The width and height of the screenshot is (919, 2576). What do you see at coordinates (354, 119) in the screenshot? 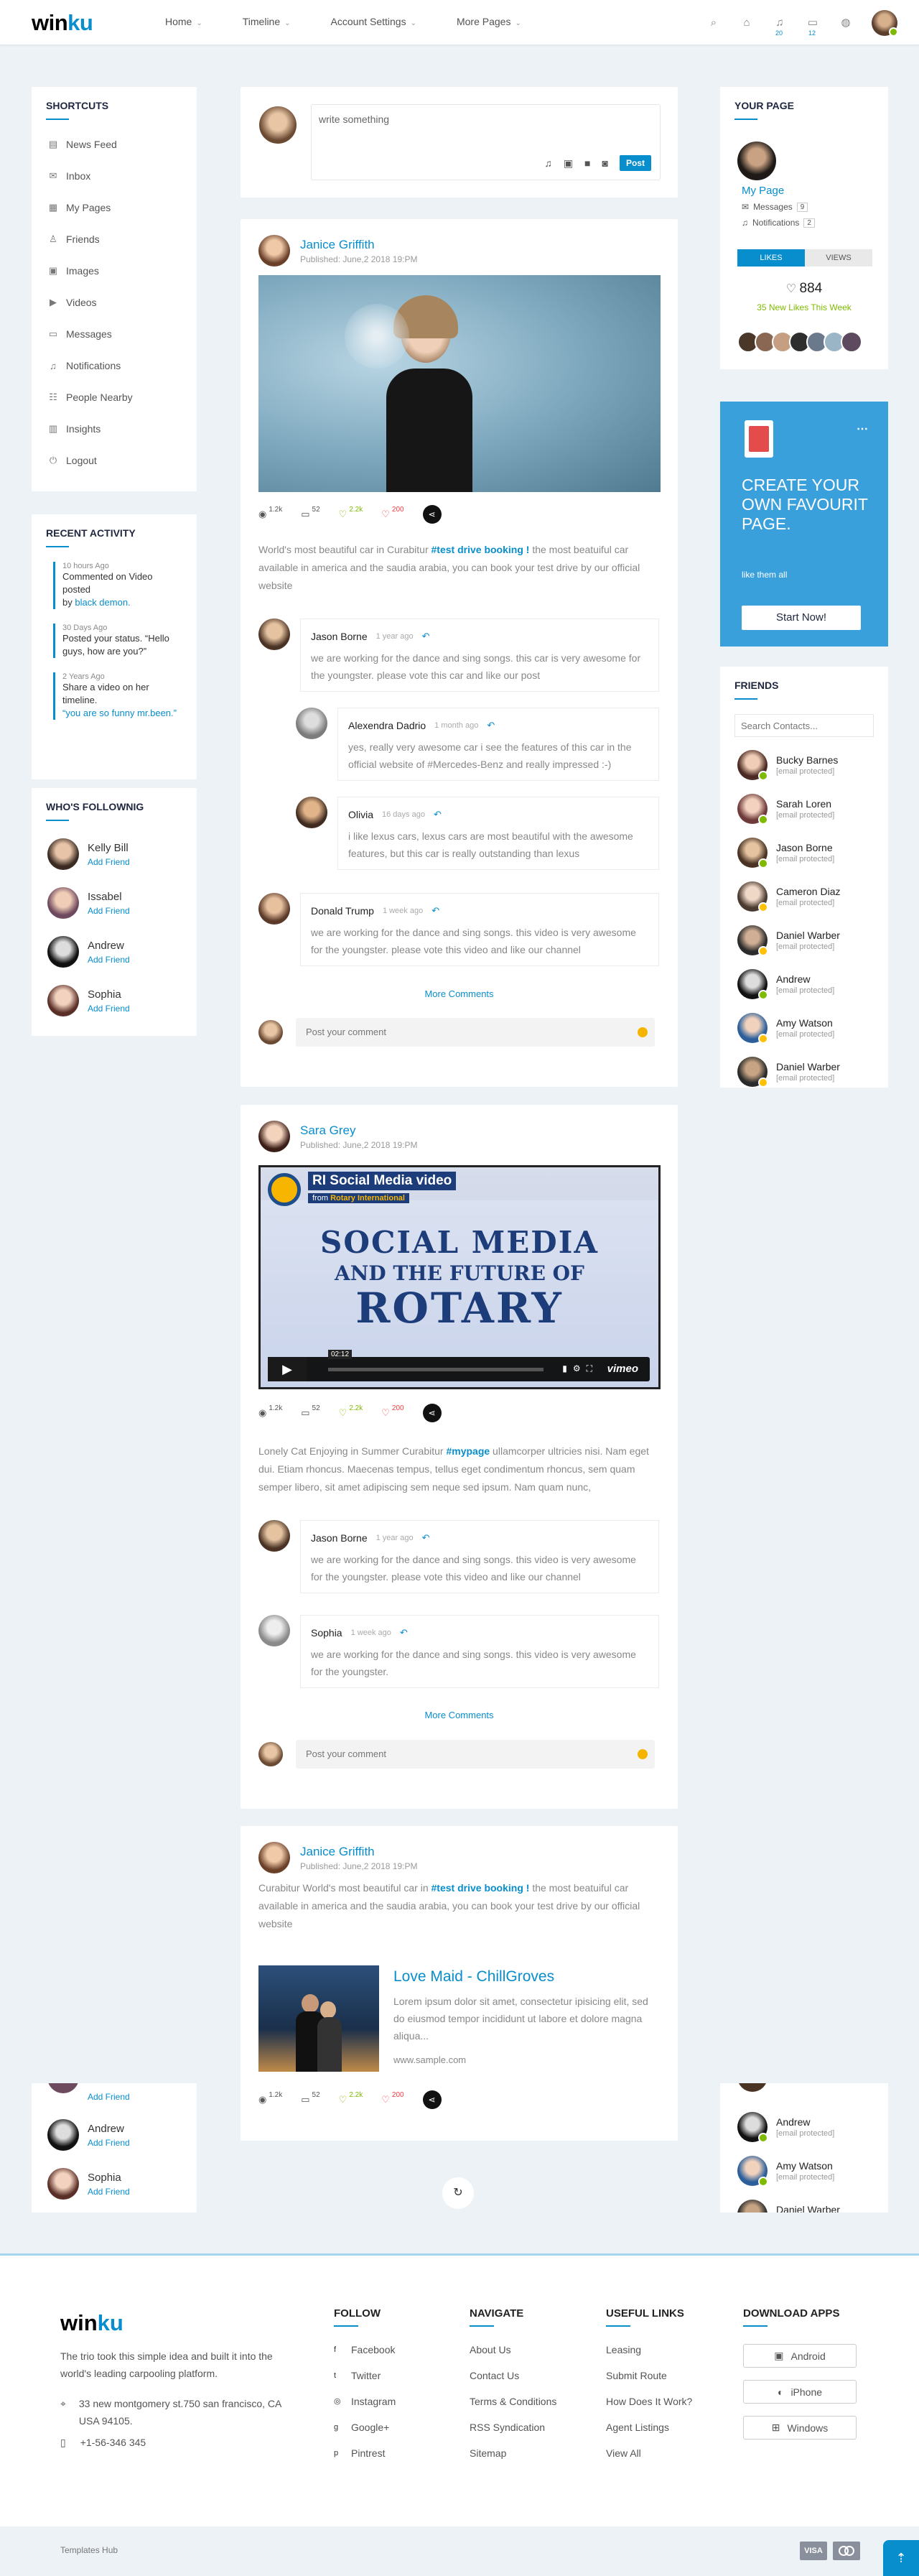
I see `composer-input: write something` at bounding box center [354, 119].